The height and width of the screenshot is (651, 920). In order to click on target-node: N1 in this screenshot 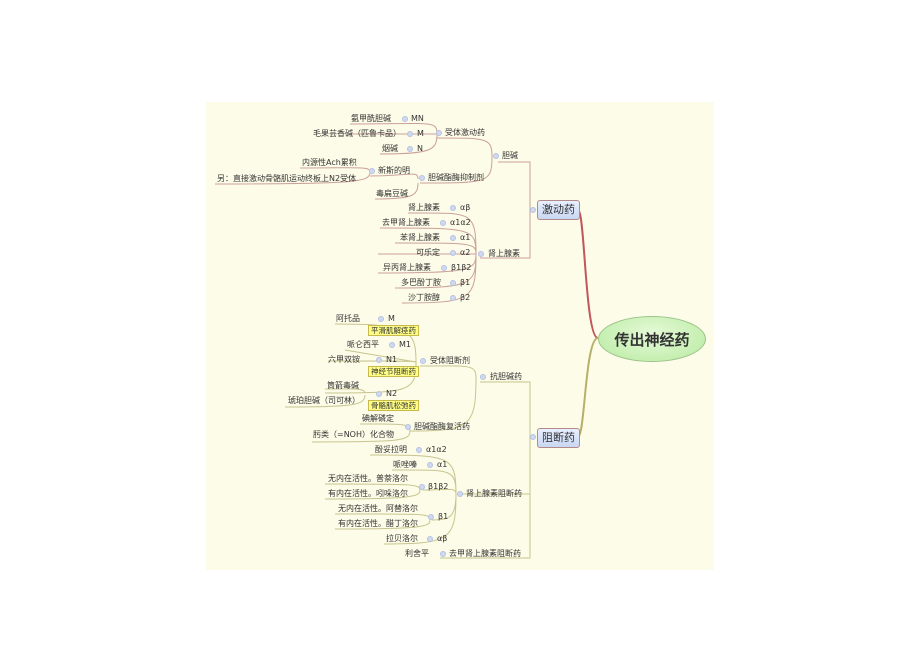, I will do `click(391, 360)`.